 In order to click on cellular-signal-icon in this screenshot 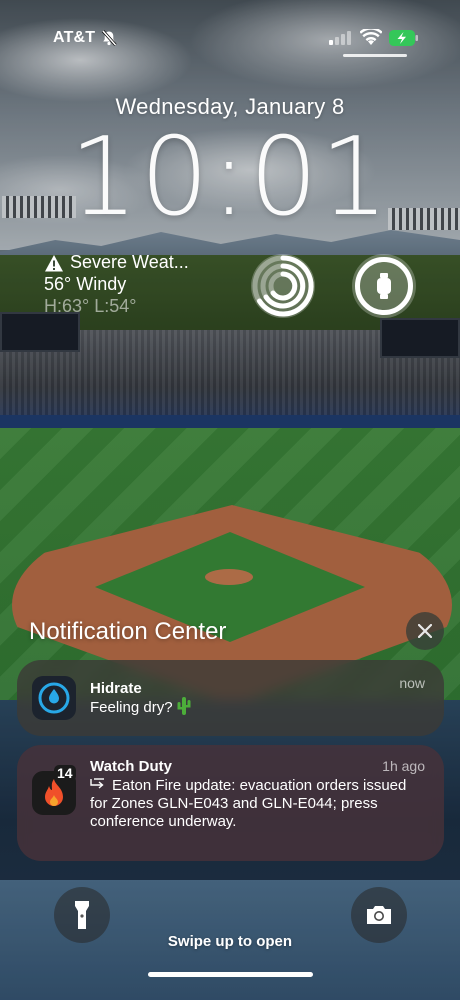, I will do `click(340, 38)`.